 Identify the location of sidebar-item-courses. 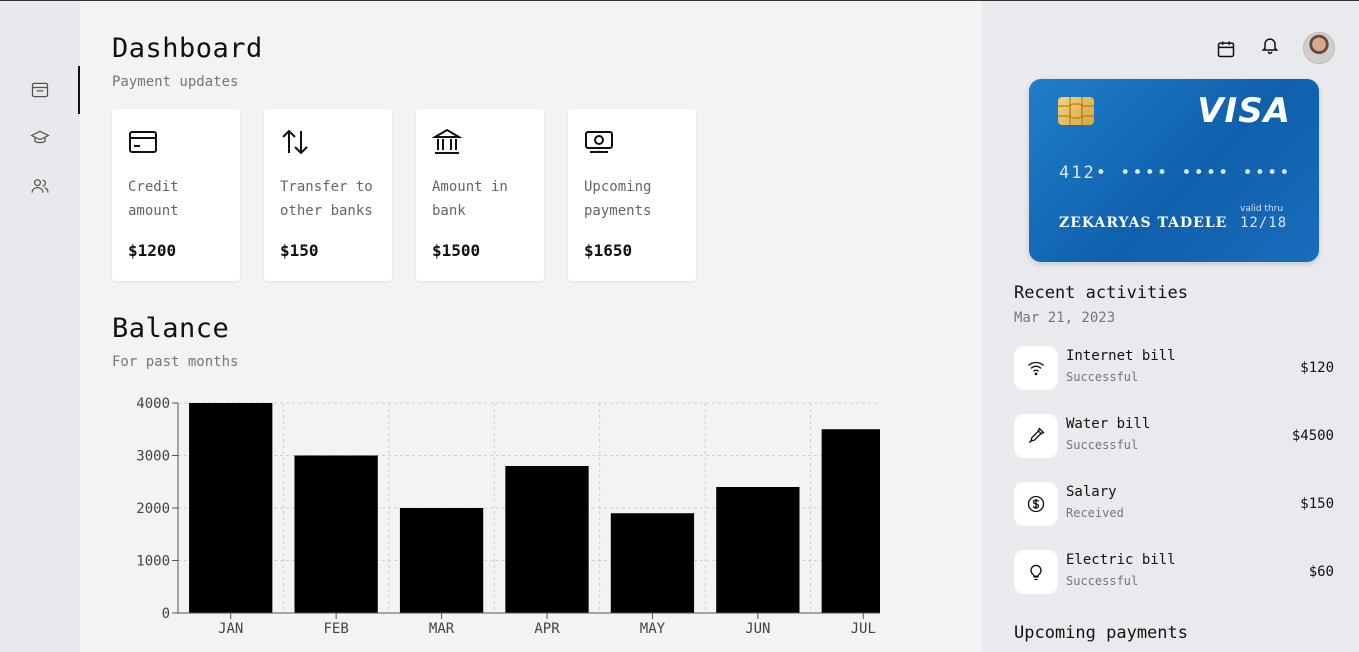
(40, 138).